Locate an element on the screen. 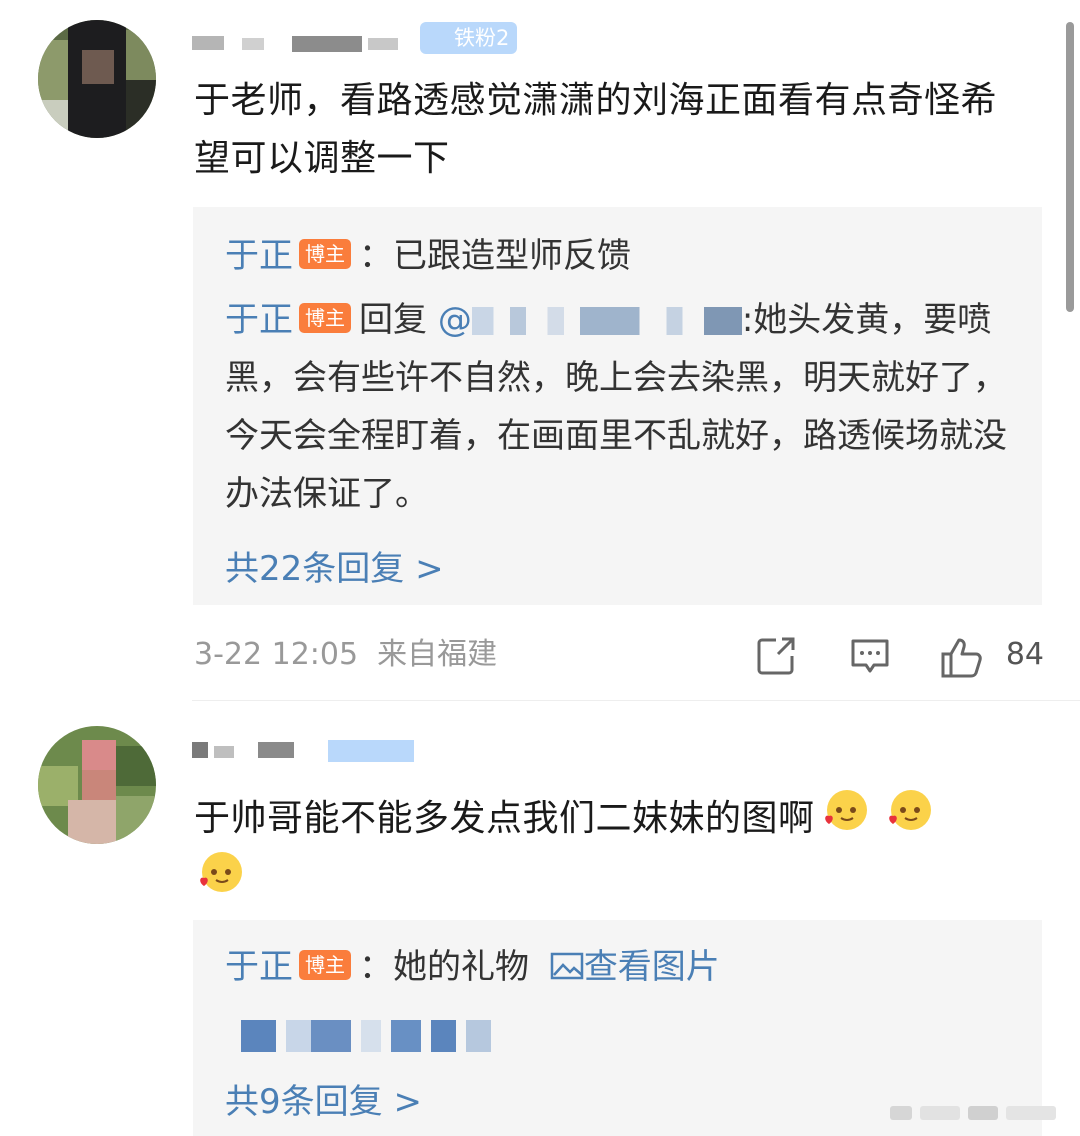  like-count: 84 is located at coordinates (1024, 654).